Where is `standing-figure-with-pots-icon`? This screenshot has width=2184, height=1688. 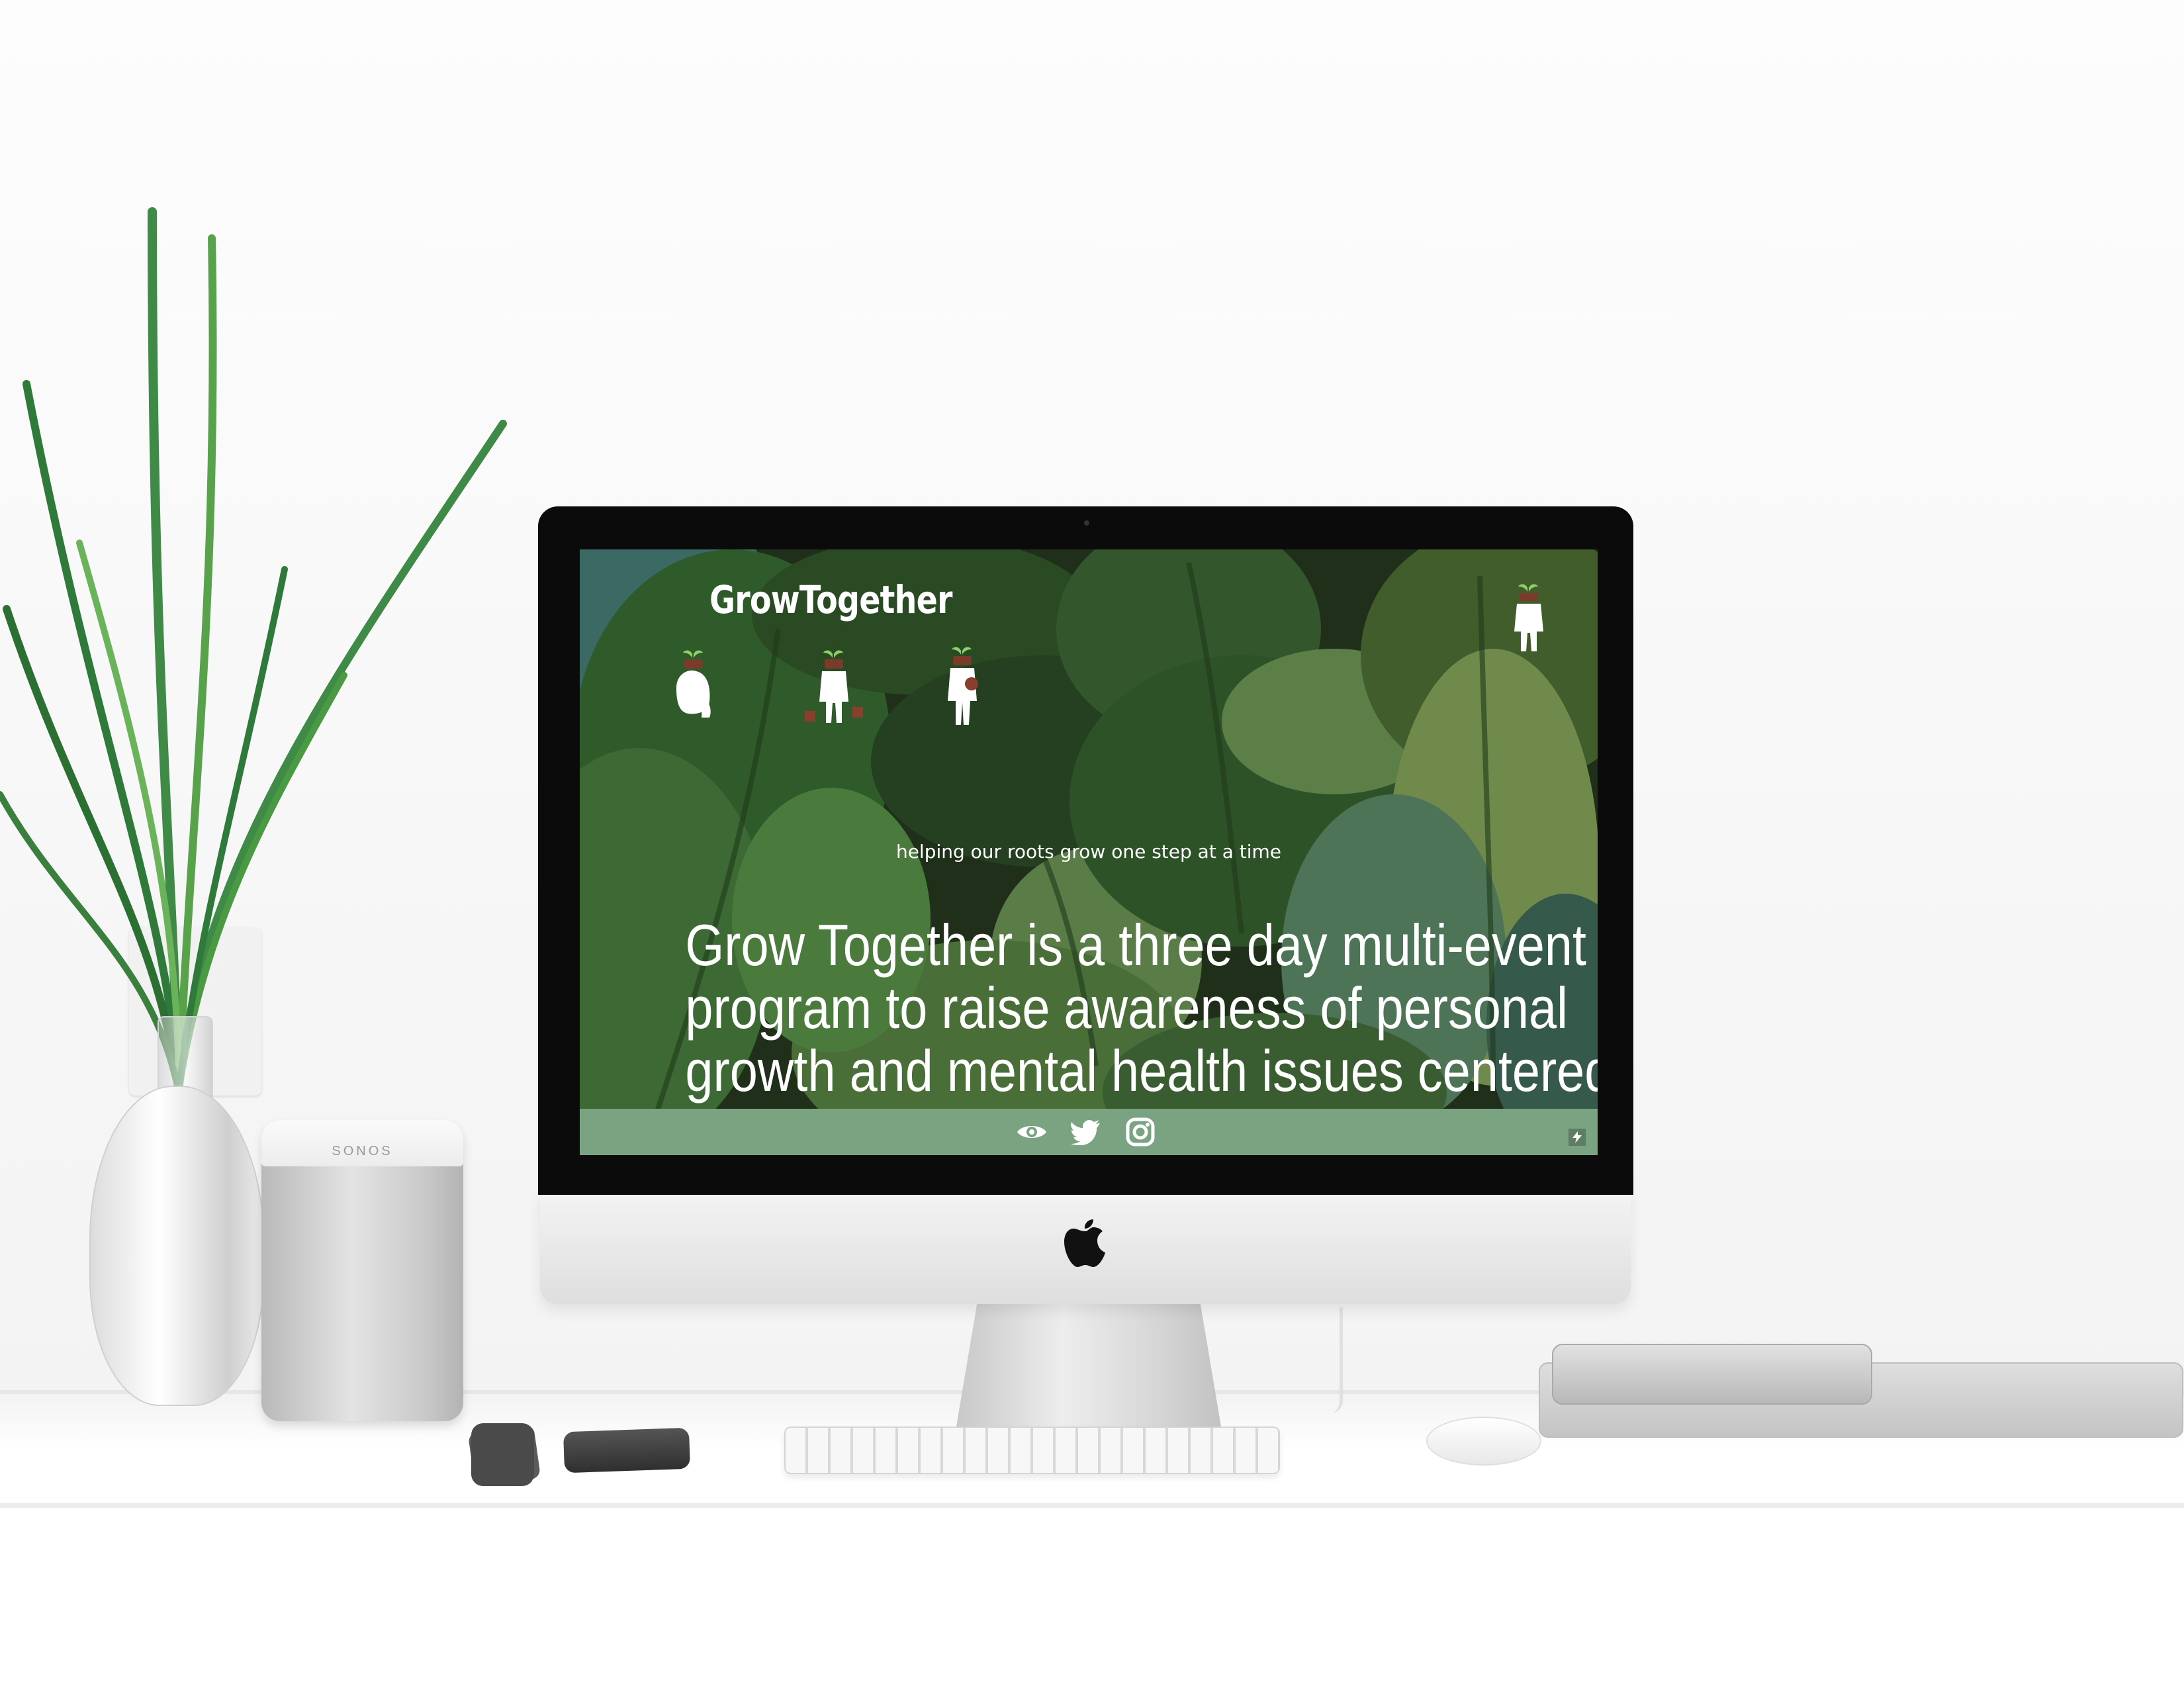
standing-figure-with-pots-icon is located at coordinates (834, 686).